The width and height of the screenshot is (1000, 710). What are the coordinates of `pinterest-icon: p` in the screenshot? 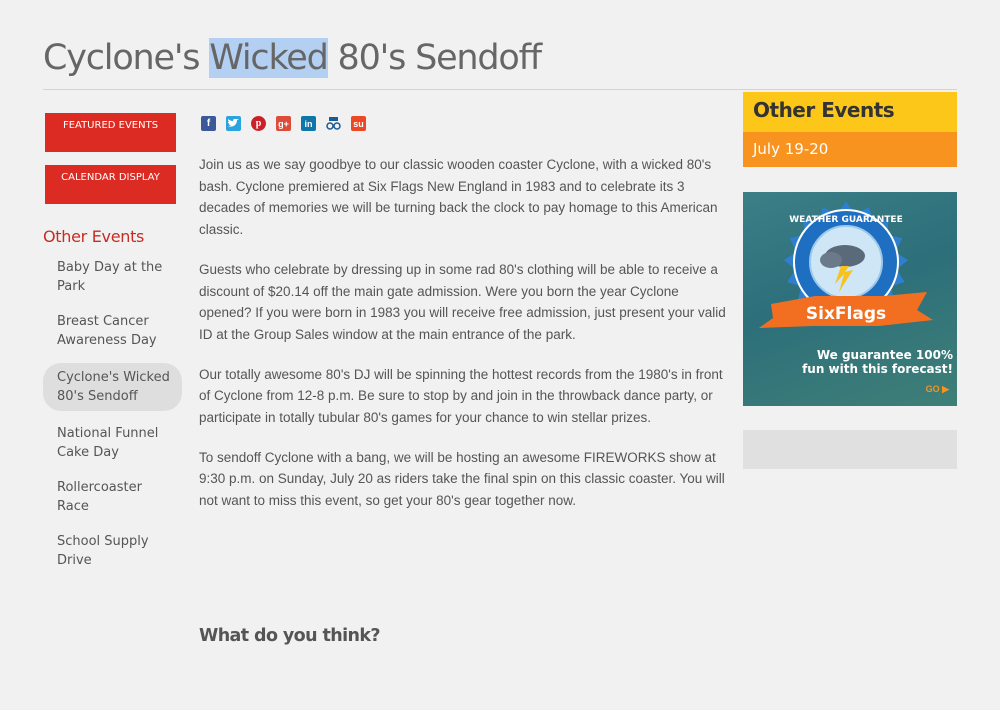 It's located at (258, 123).